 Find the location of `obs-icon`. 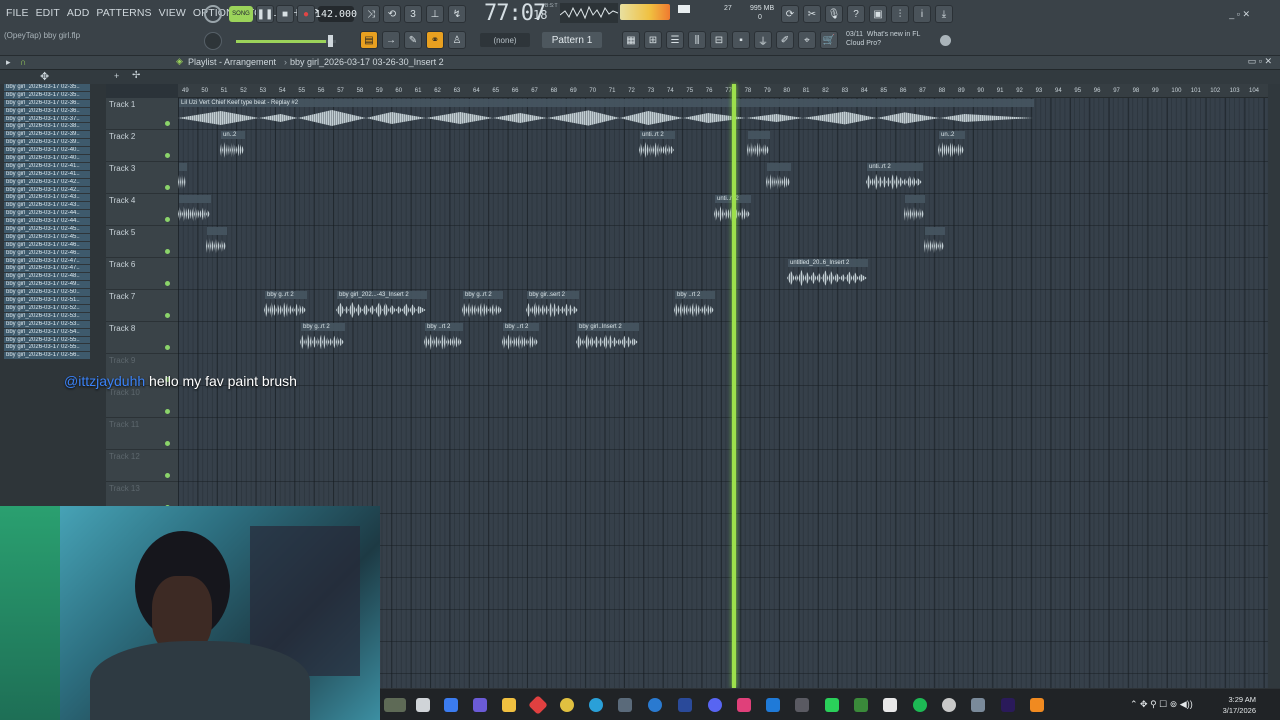

obs-icon is located at coordinates (949, 705).